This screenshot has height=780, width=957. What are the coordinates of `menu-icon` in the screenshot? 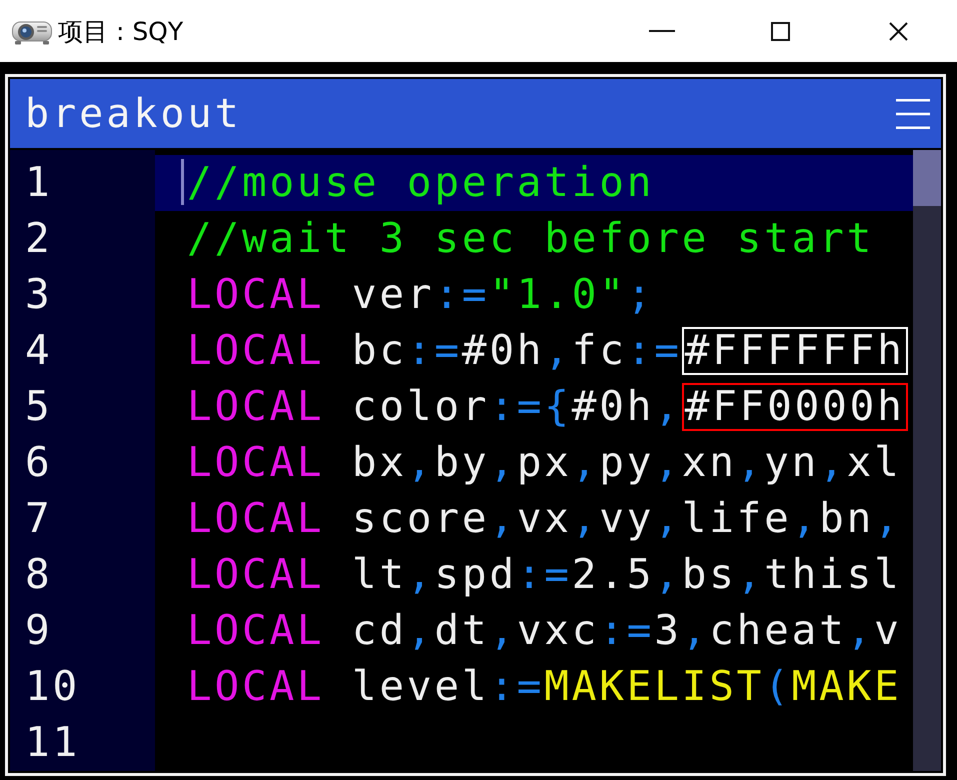 It's located at (913, 113).